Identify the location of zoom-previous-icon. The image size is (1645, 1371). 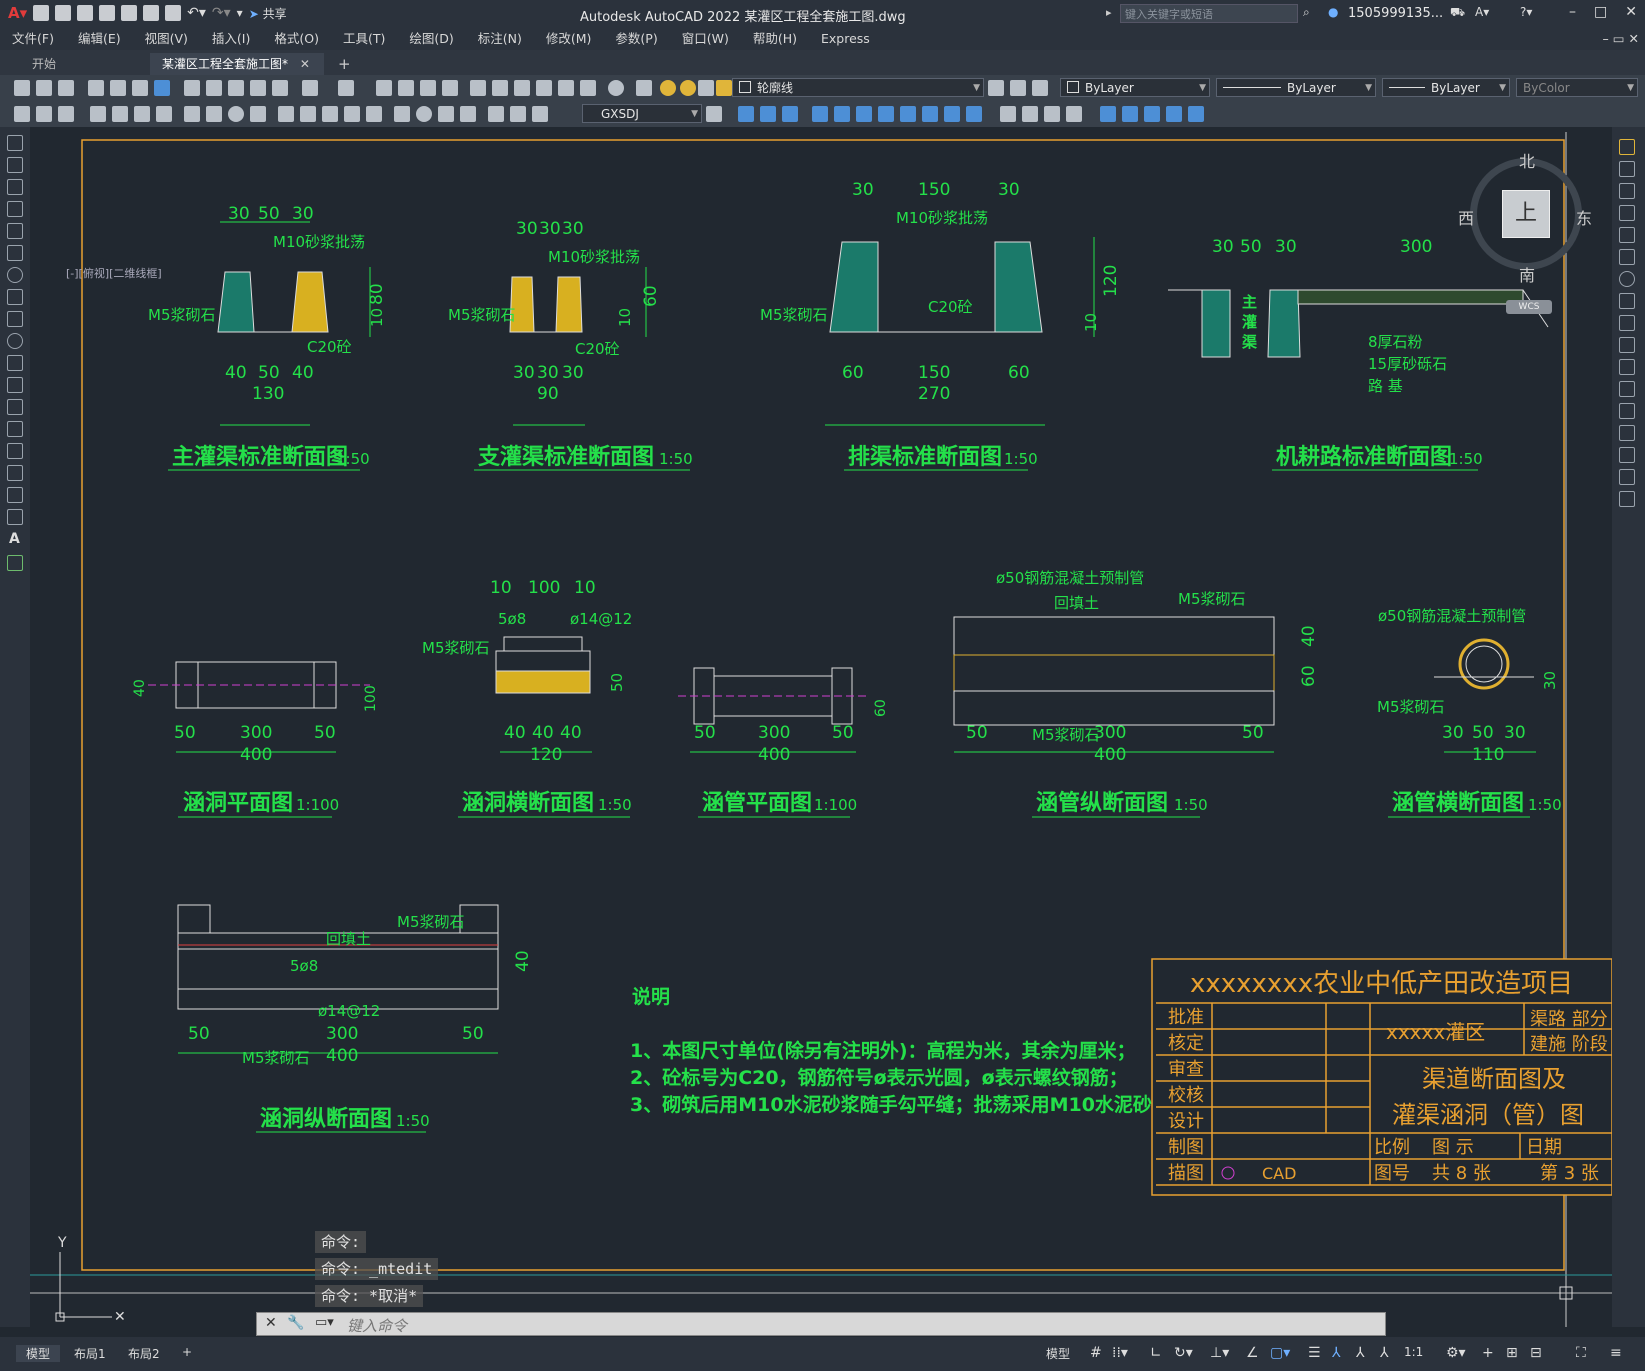
(450, 88).